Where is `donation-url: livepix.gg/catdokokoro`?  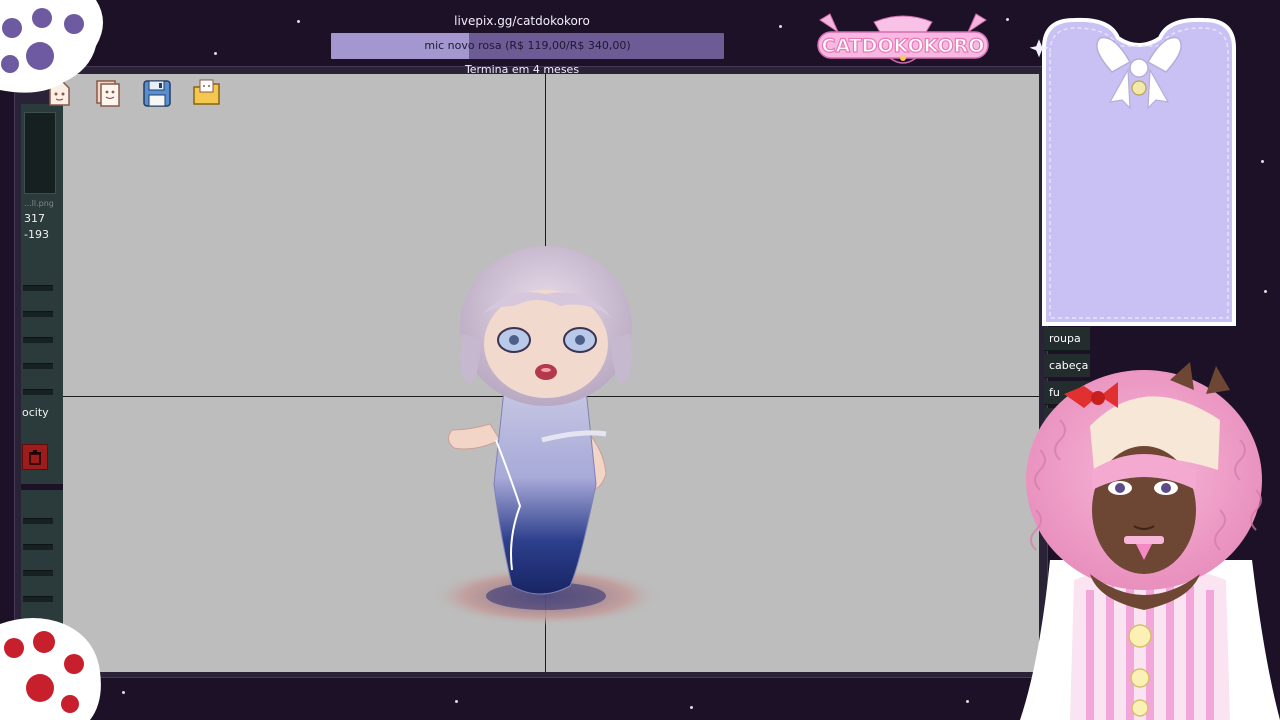
donation-url: livepix.gg/catdokokoro is located at coordinates (522, 21).